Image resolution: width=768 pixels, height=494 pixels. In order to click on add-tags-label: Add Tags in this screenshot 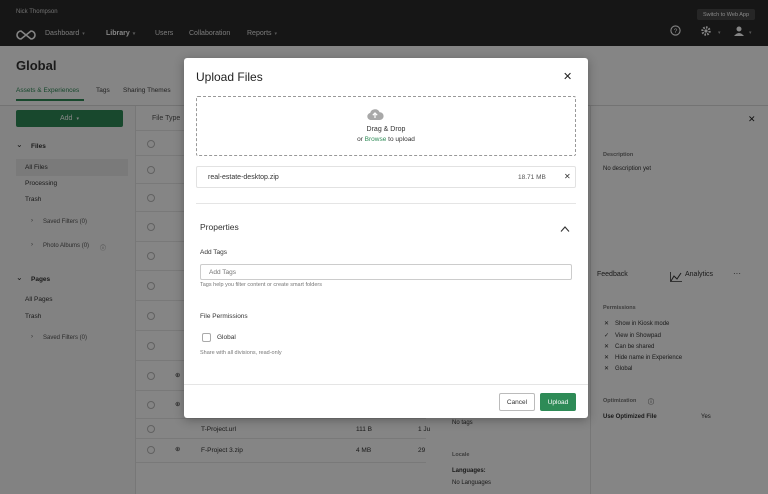, I will do `click(213, 252)`.